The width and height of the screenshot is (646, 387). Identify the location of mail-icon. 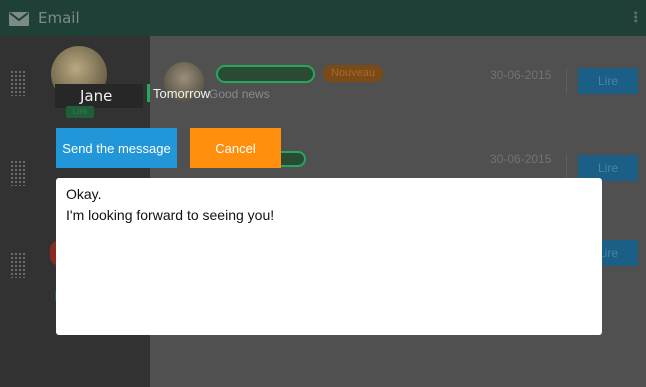
(19, 20).